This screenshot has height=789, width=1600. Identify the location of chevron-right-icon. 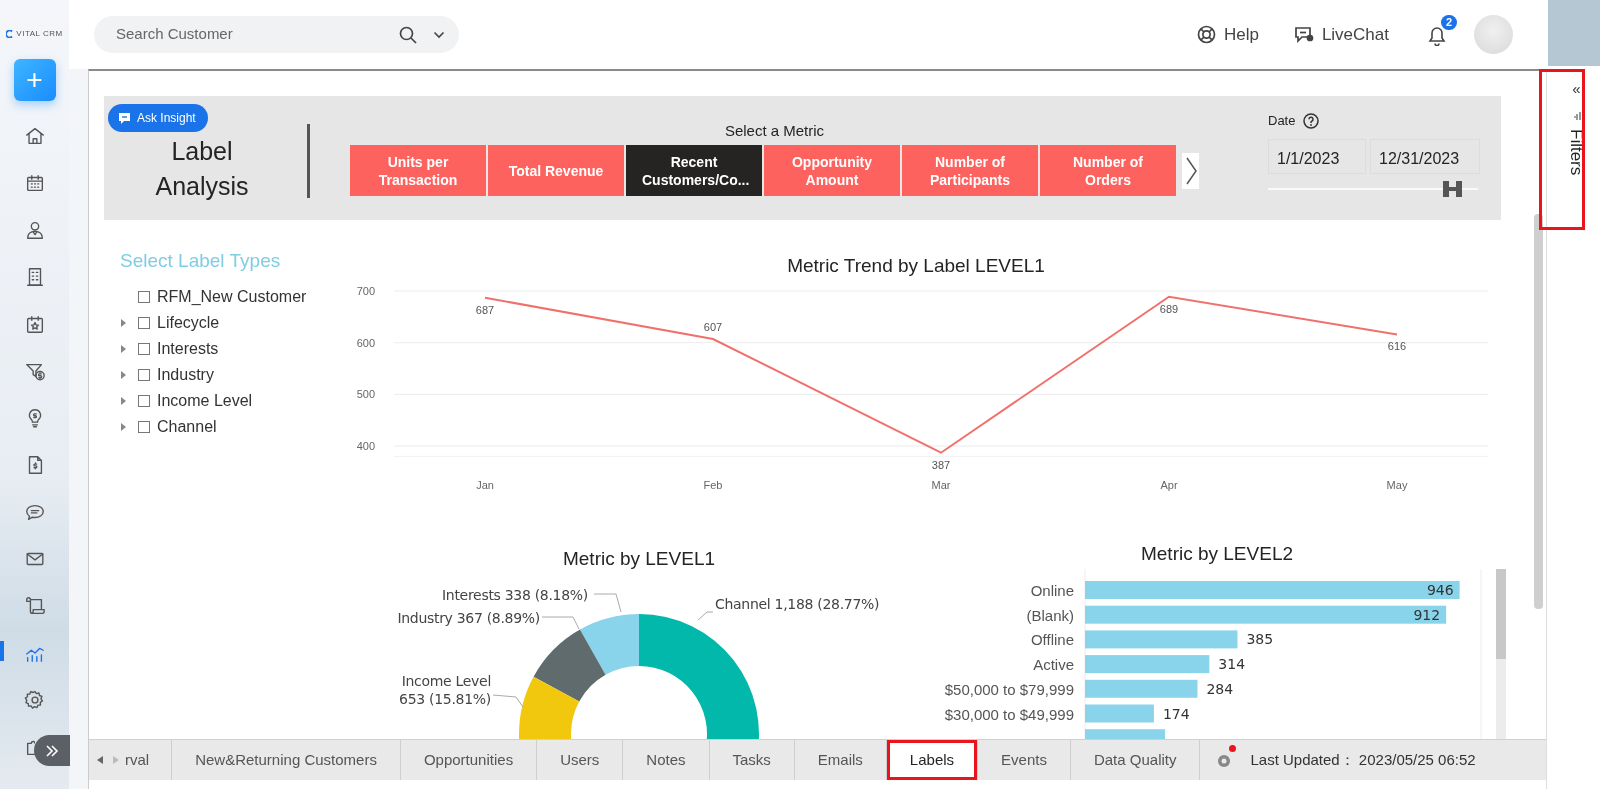
(1190, 171).